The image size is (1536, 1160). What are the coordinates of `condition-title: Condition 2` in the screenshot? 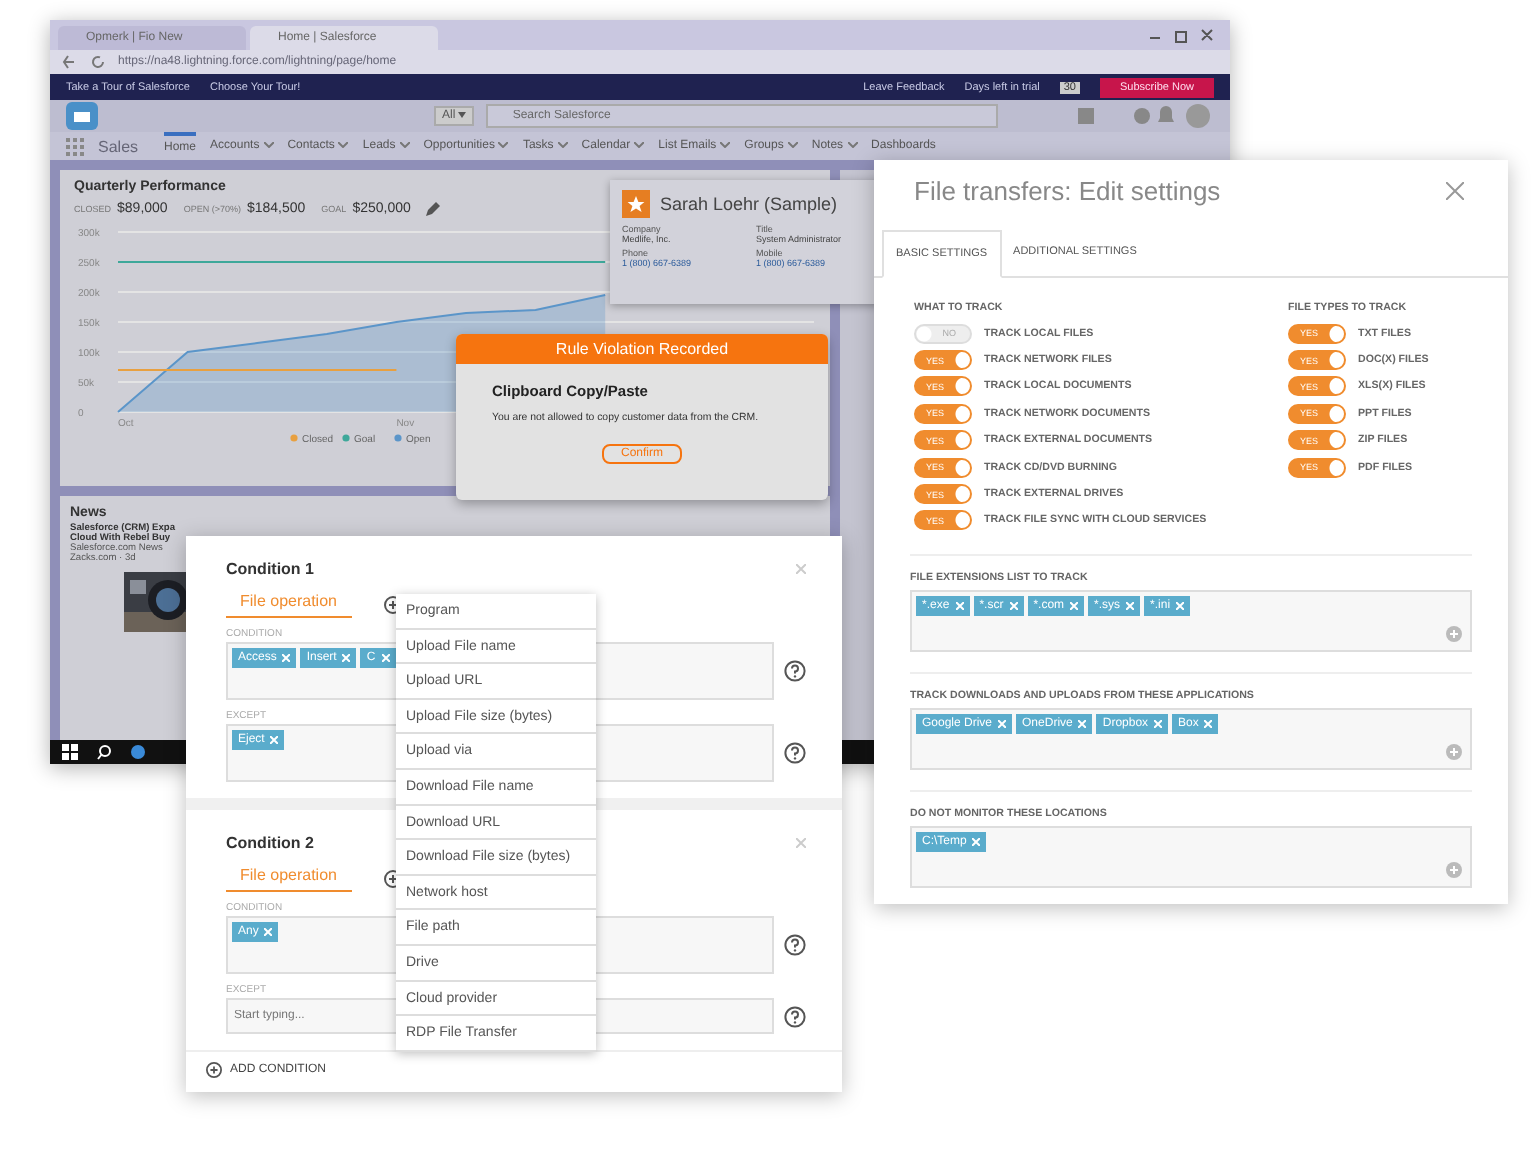 It's located at (270, 843).